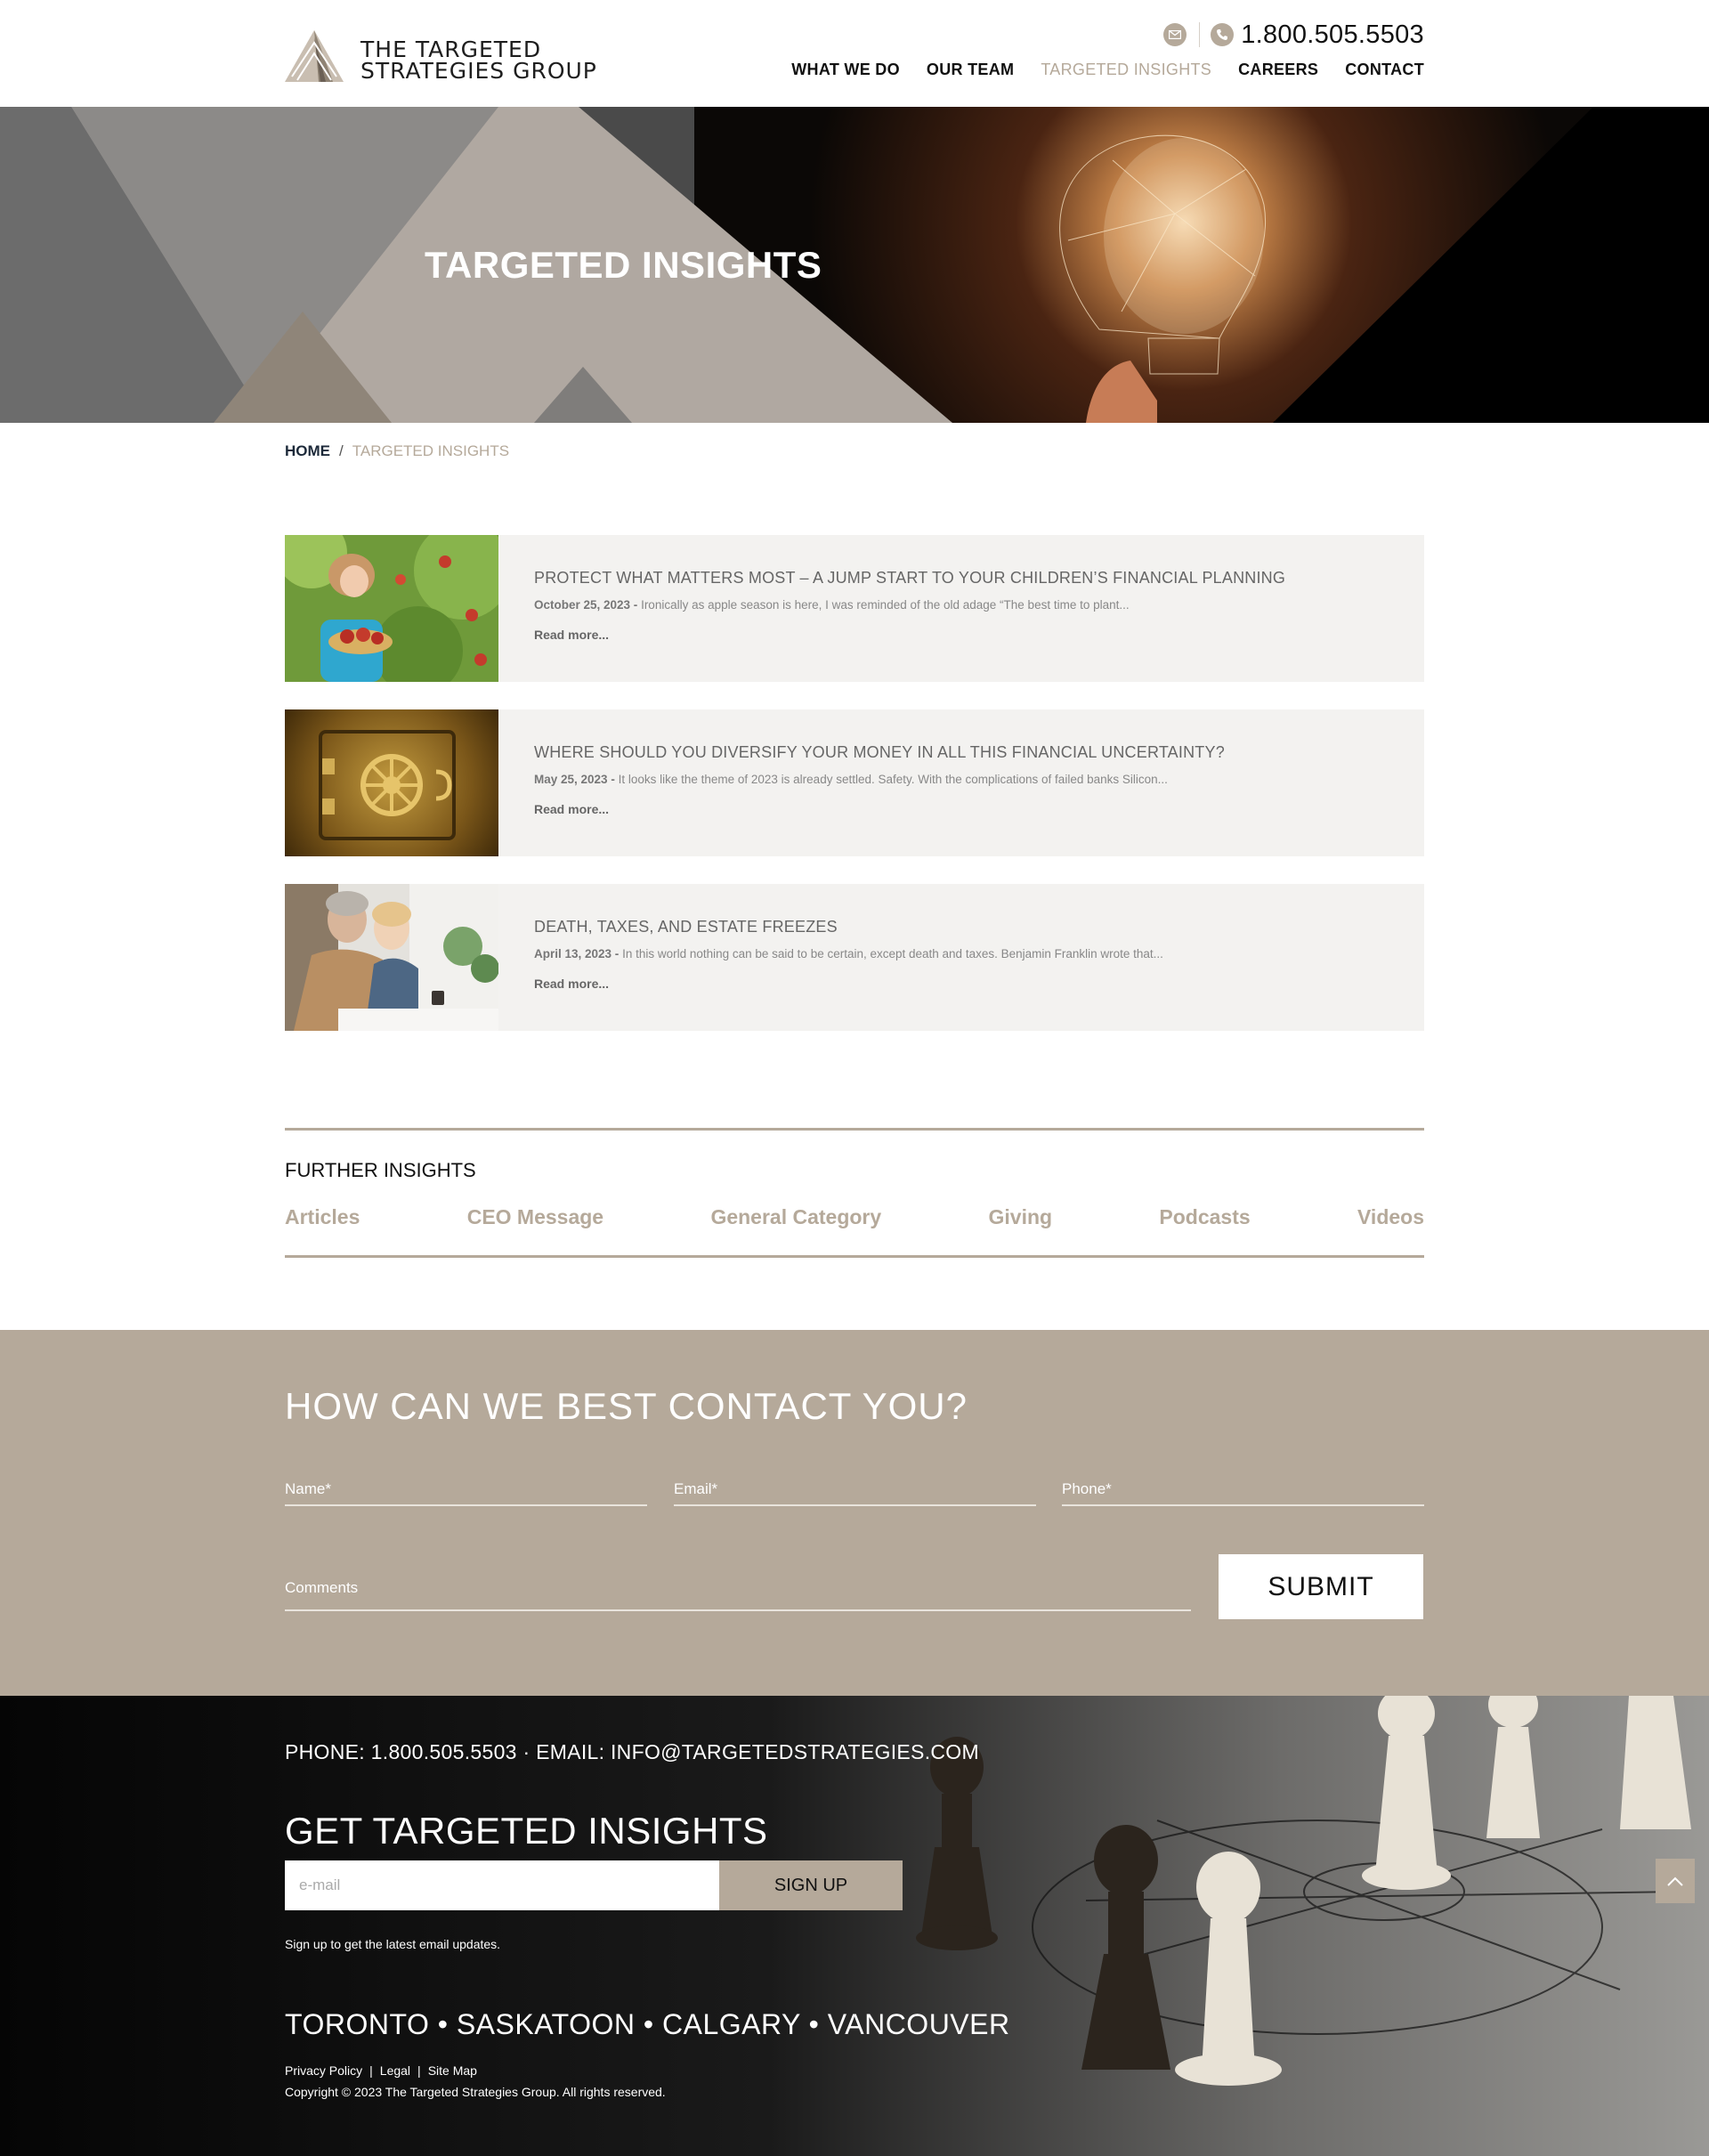  What do you see at coordinates (391, 957) in the screenshot?
I see `article-thumbnail-couple-planning` at bounding box center [391, 957].